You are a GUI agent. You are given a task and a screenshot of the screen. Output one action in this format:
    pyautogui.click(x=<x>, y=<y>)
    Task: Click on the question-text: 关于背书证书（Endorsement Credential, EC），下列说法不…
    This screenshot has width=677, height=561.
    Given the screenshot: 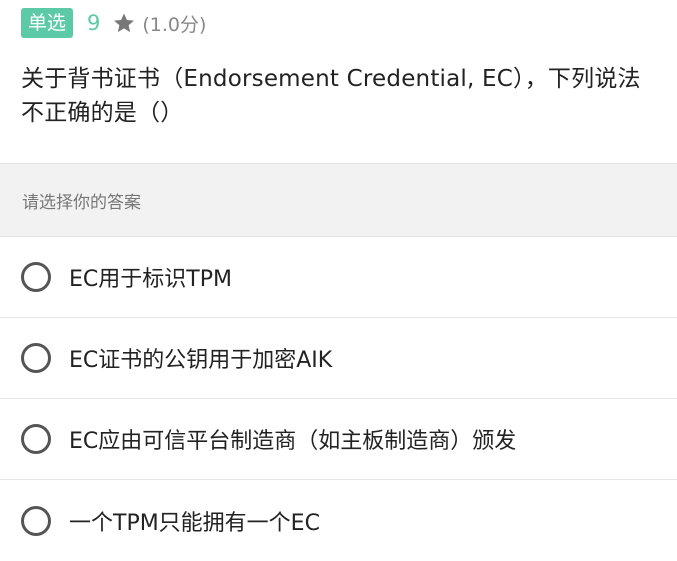 What is the action you would take?
    pyautogui.click(x=331, y=96)
    